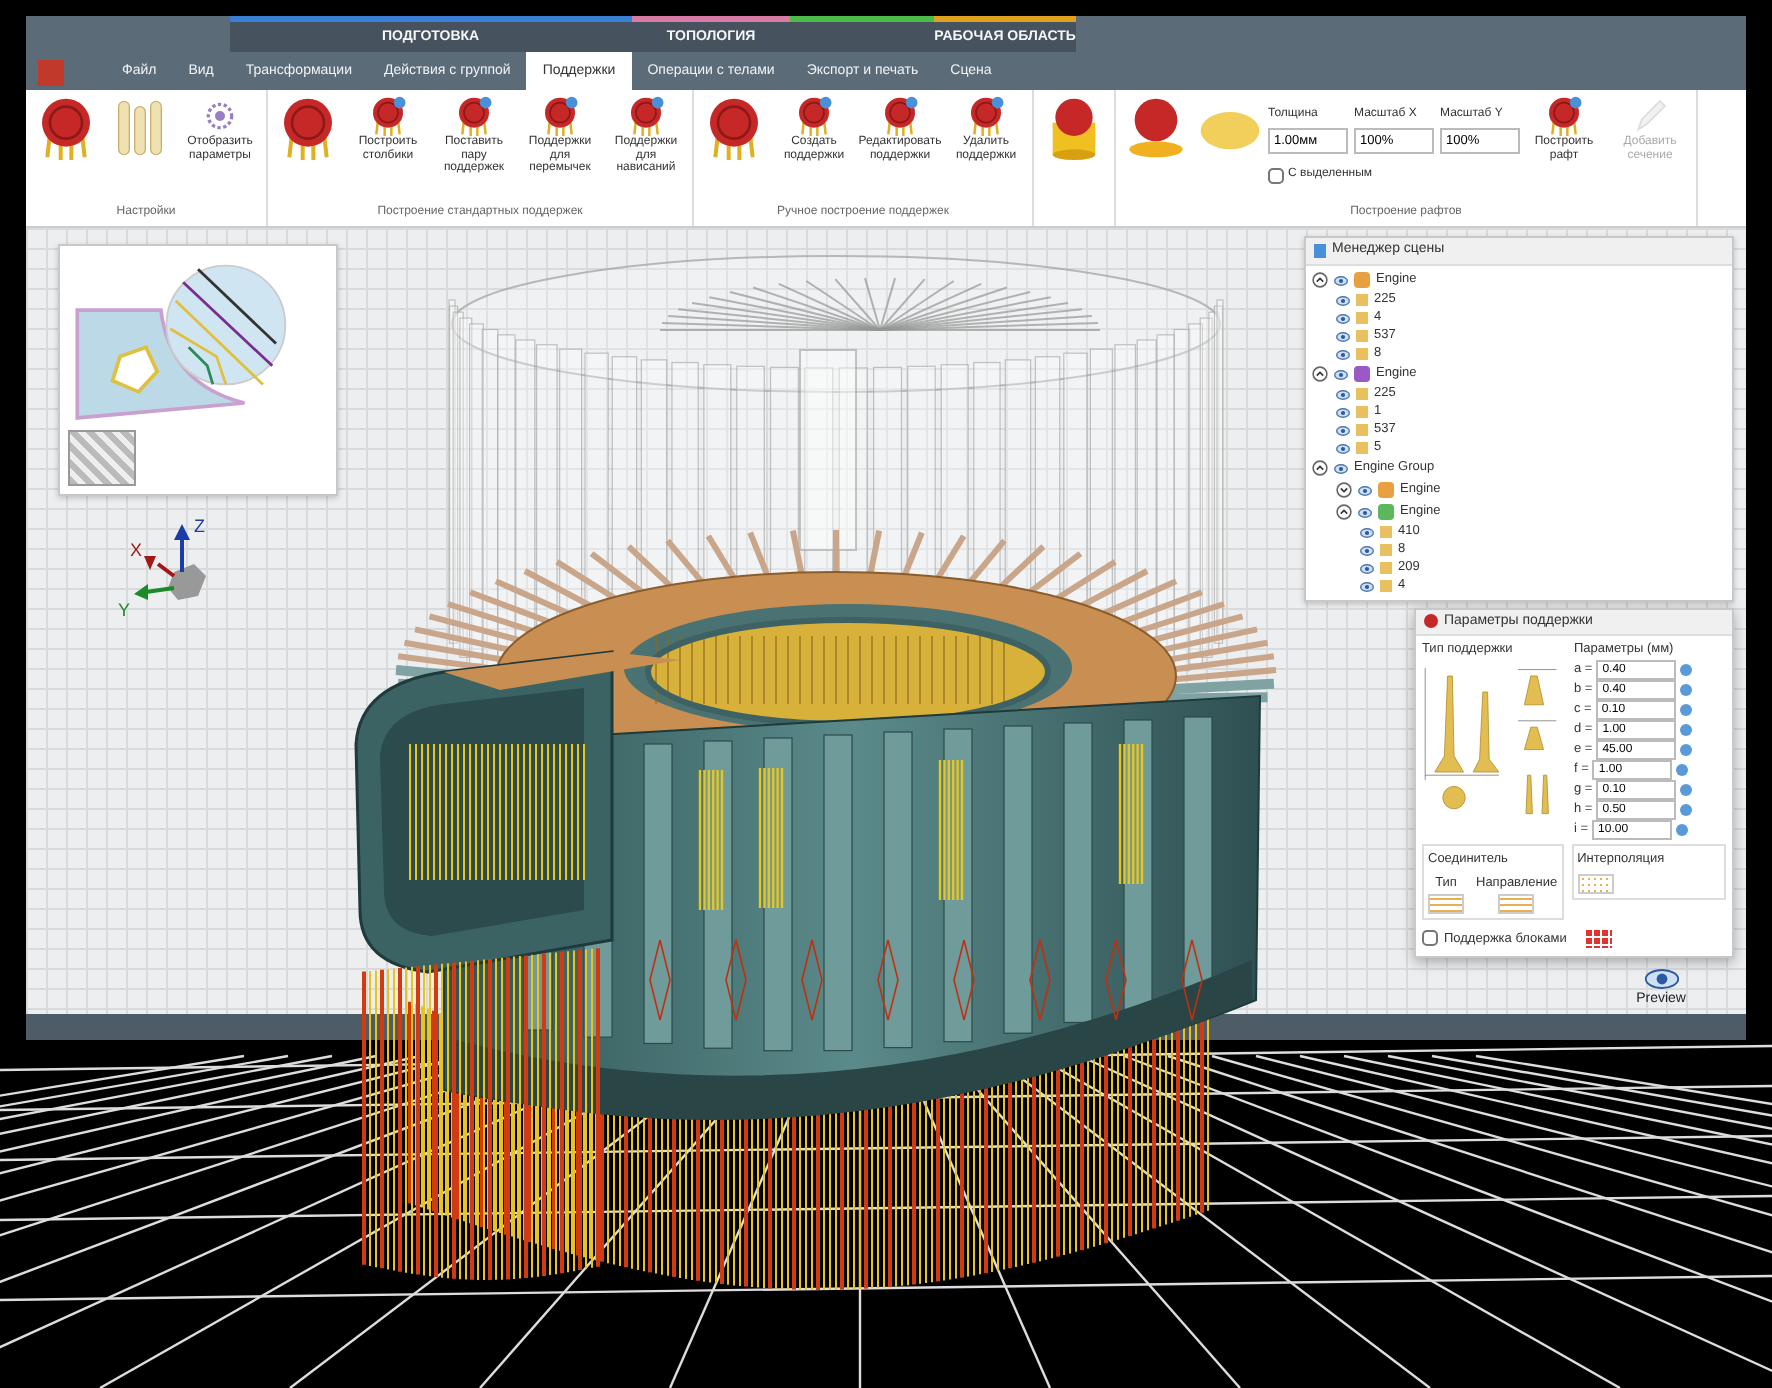  Describe the element at coordinates (187, 582) in the screenshot. I see `axis-cube-icon` at that location.